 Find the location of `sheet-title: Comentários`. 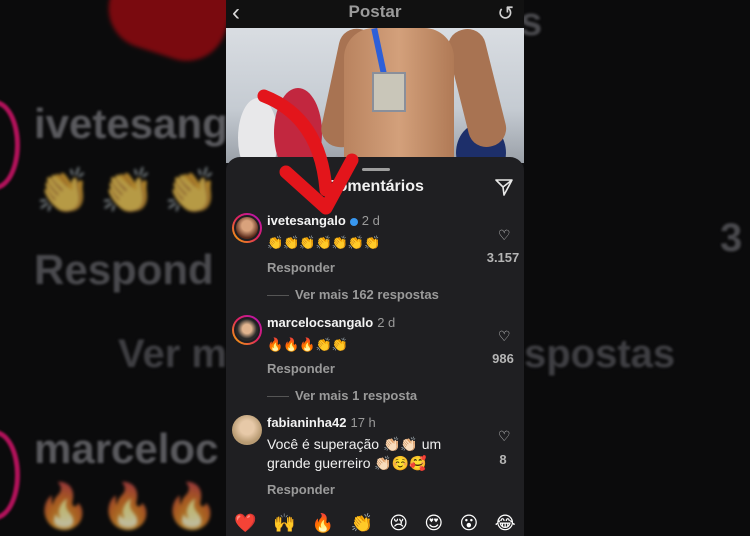

sheet-title: Comentários is located at coordinates (375, 186).